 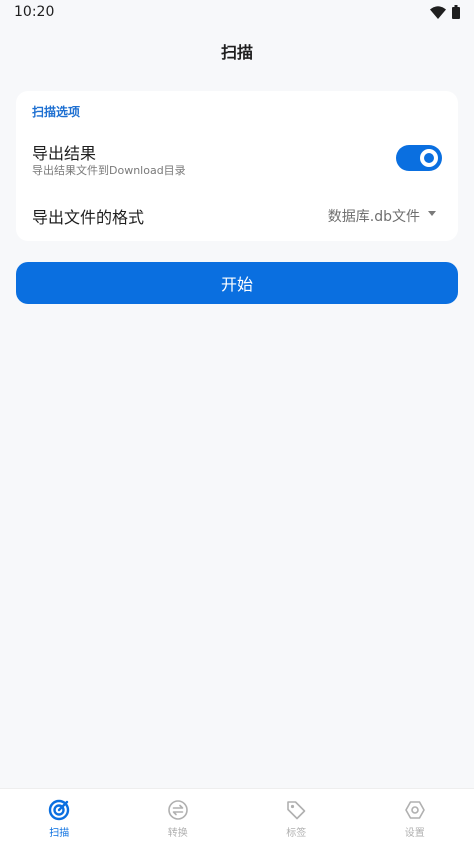 I want to click on export-results-toggle, so click(x=419, y=158).